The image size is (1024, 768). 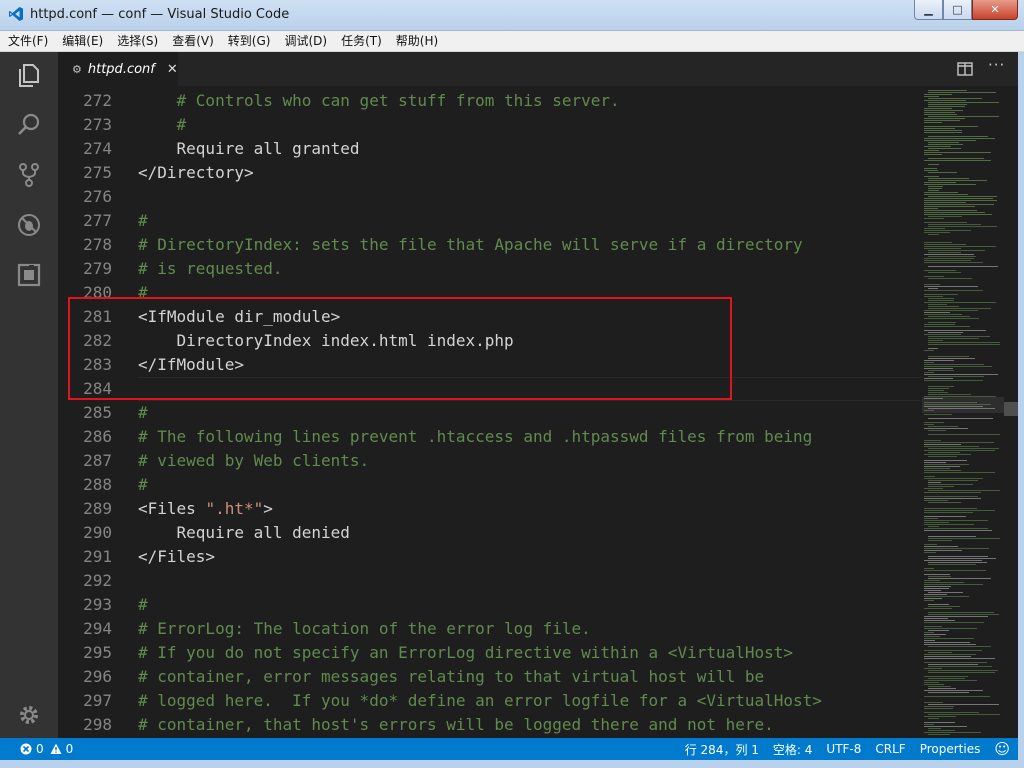 I want to click on files-icon, so click(x=29, y=75).